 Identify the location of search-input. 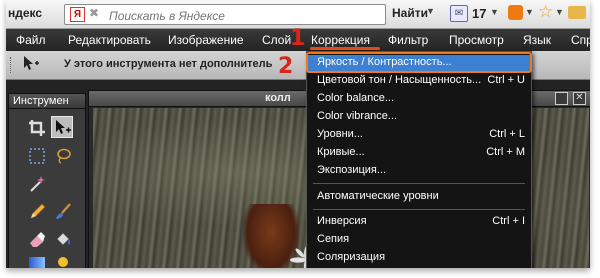
(244, 15).